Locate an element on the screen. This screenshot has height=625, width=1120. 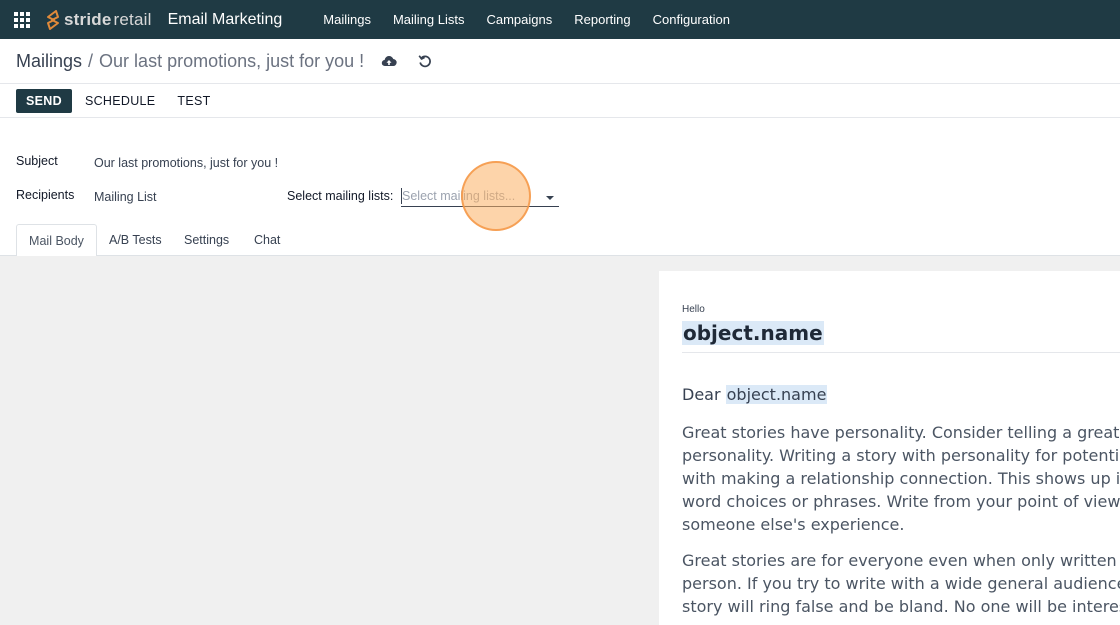
brand-name-part2: retail is located at coordinates (132, 19).